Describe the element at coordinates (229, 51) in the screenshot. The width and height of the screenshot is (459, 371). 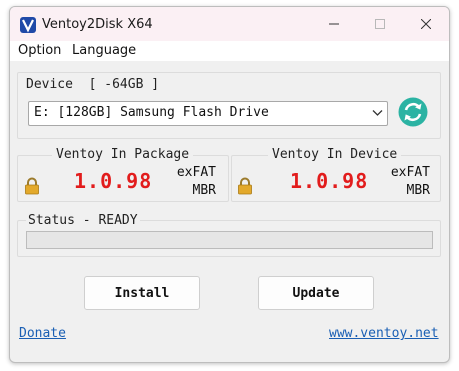
I see `menu-bar: Option Language` at that location.